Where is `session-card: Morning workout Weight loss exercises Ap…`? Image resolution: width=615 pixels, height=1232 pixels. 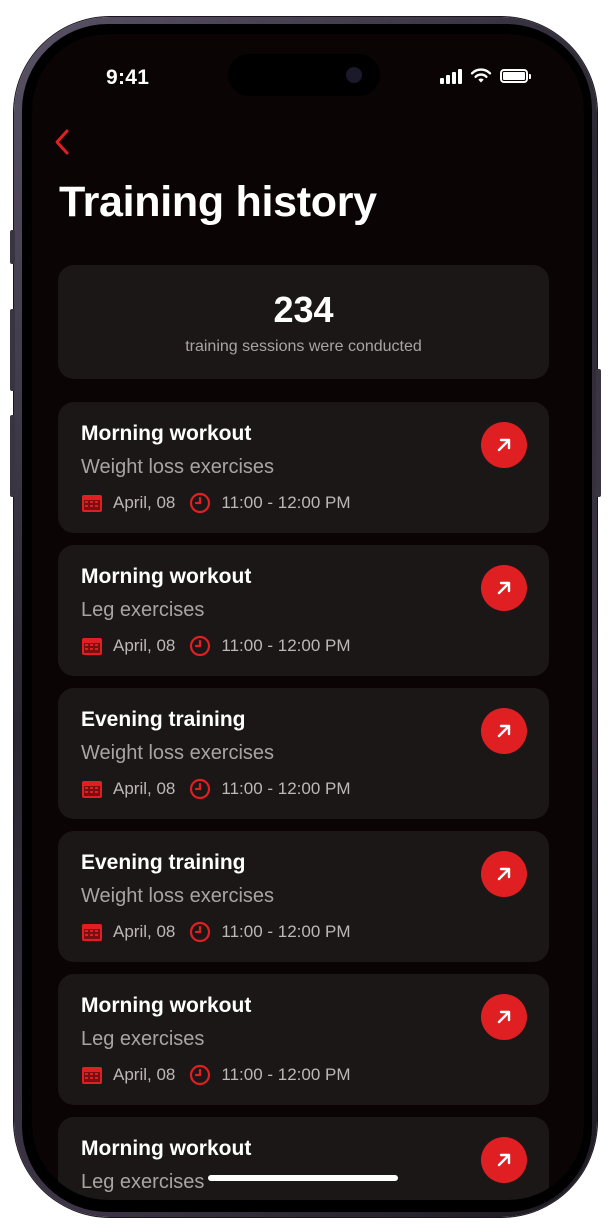 session-card: Morning workout Weight loss exercises Ap… is located at coordinates (303, 467).